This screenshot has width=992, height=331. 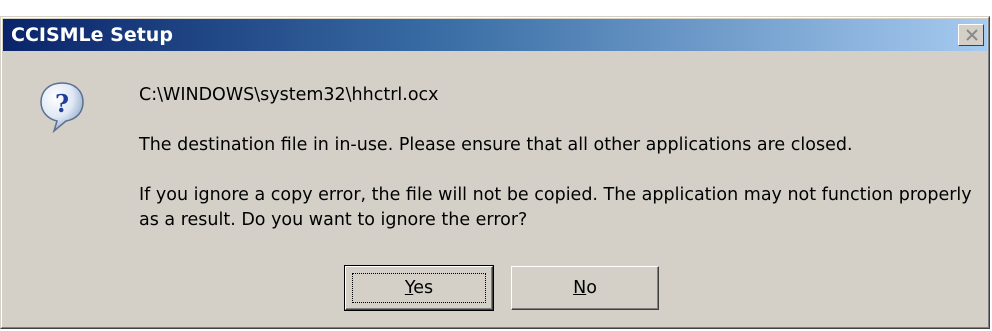 I want to click on file-path-text: C:\WINDOWS\system32\hhctrl.ocx, so click(x=289, y=95).